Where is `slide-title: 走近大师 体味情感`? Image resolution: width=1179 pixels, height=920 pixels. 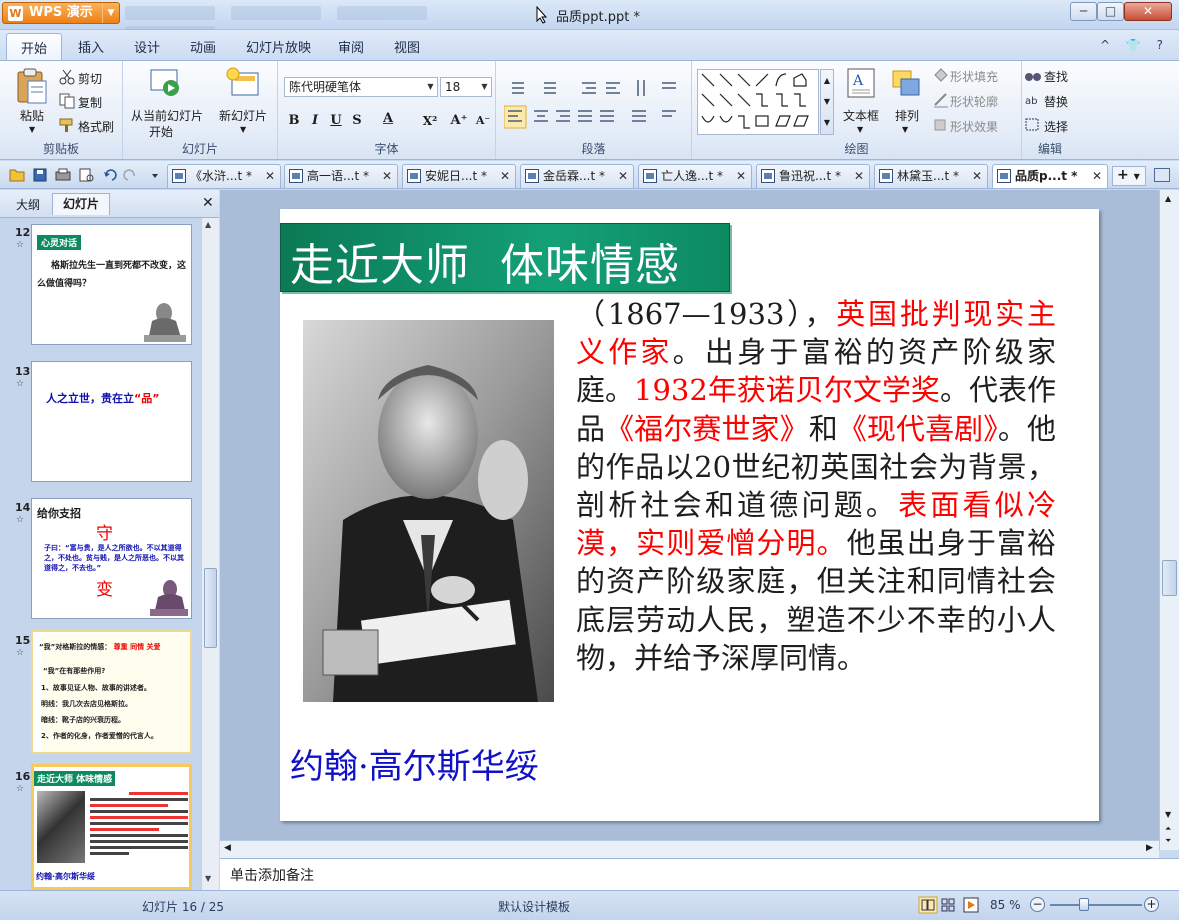 slide-title: 走近大师 体味情感 is located at coordinates (485, 261).